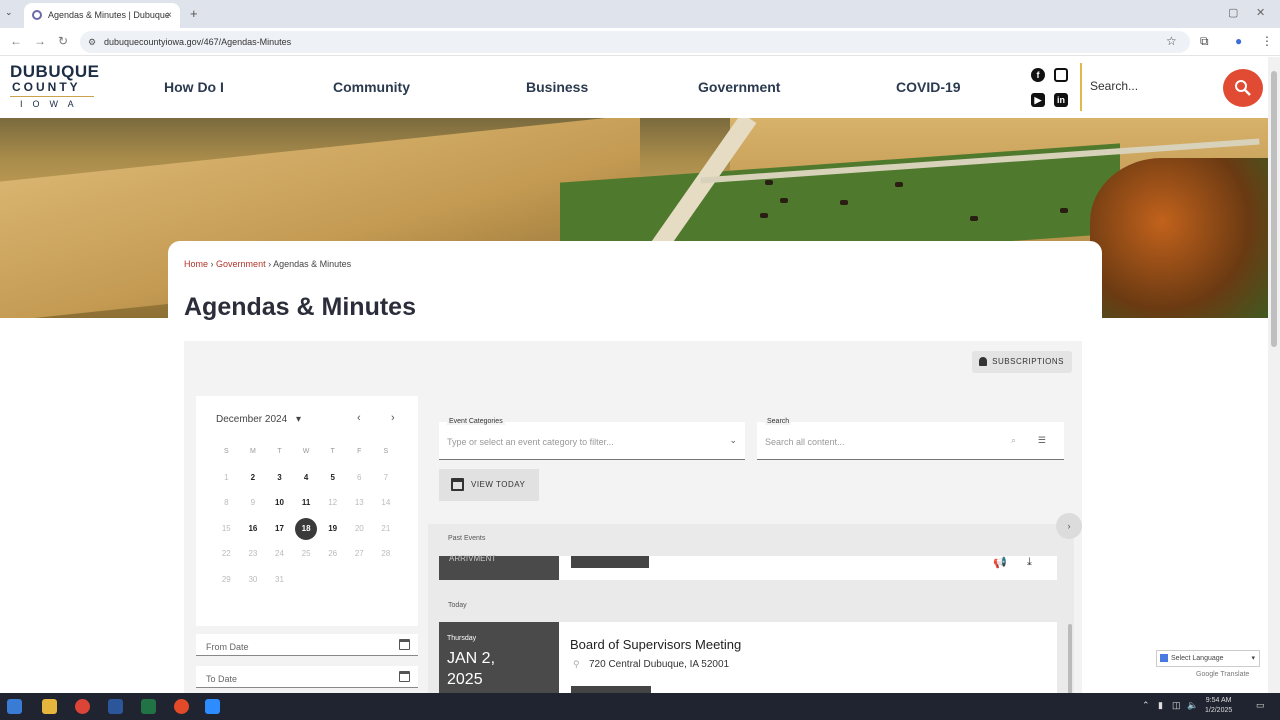  I want to click on tab-search-icon: ⌄, so click(9, 12).